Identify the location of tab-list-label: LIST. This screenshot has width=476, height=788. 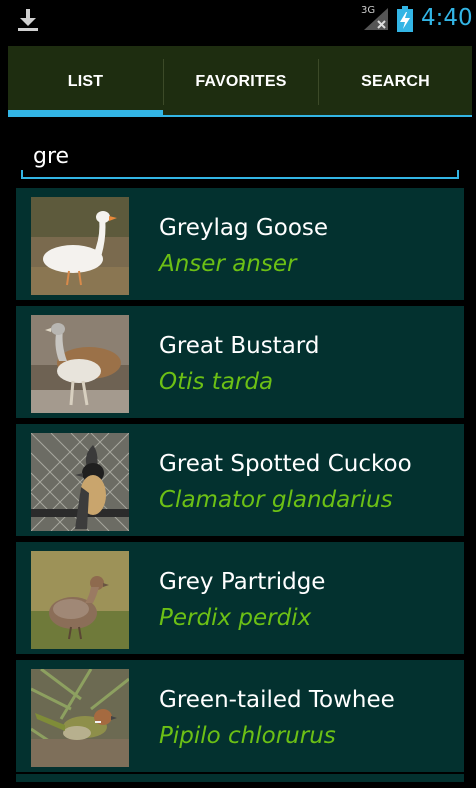
(85, 81).